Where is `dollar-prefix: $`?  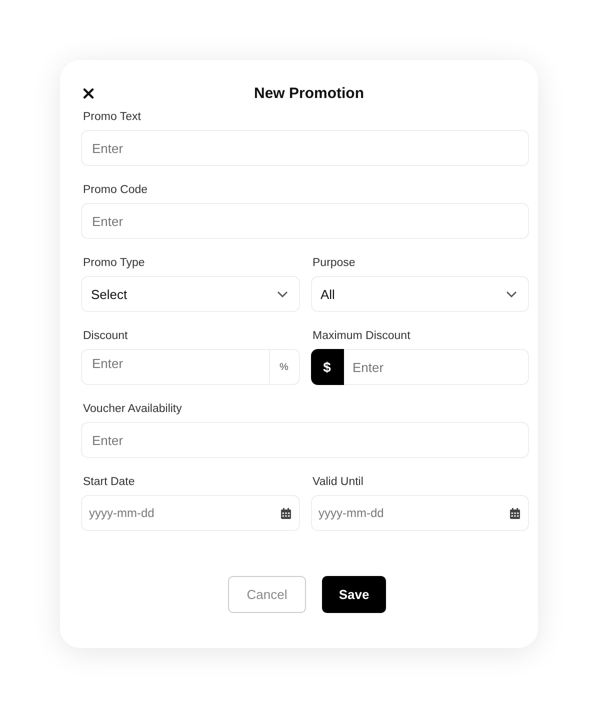 dollar-prefix: $ is located at coordinates (327, 367).